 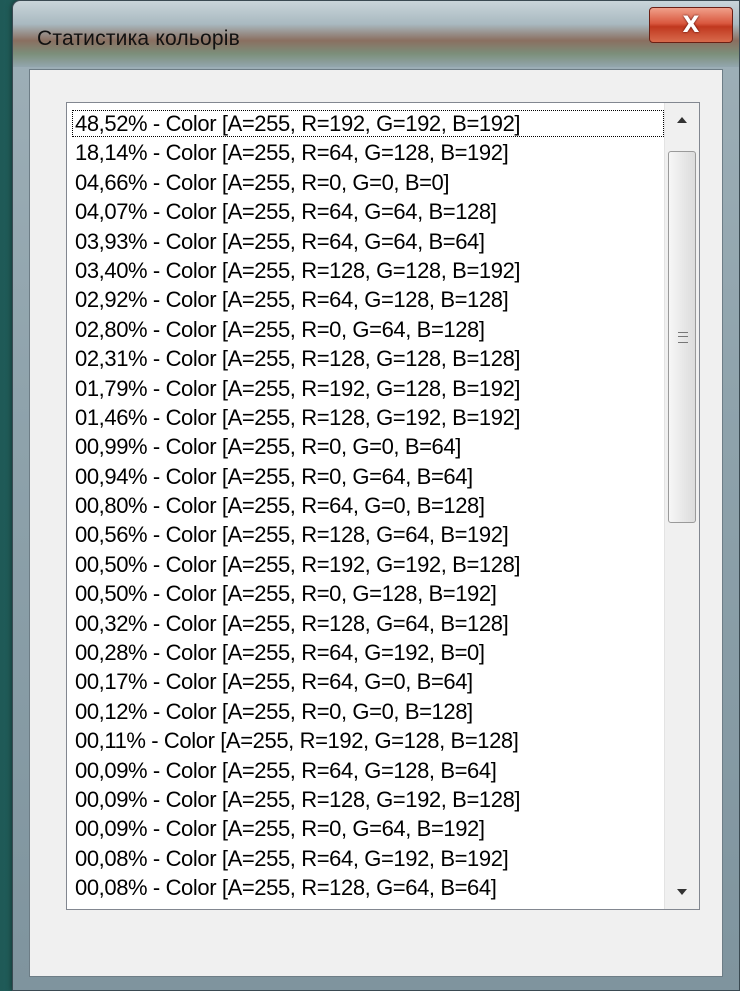 I want to click on list-item: 03,93% - Color [A=255, R=64, G=64, B=64], so click(x=368, y=241).